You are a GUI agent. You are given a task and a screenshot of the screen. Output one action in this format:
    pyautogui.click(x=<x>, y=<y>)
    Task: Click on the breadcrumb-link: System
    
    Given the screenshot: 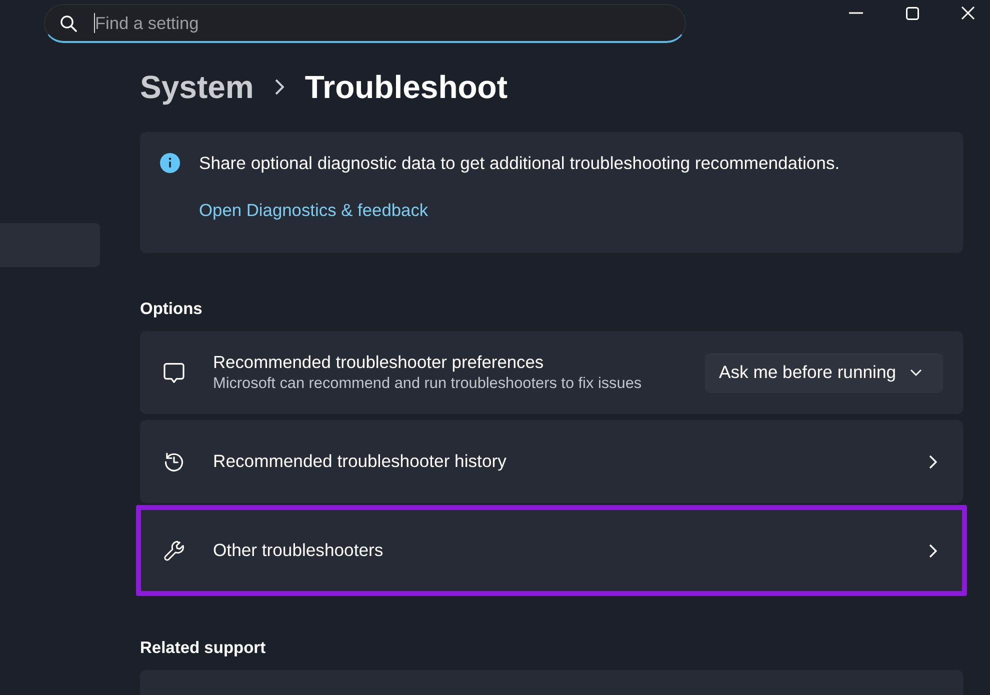 What is the action you would take?
    pyautogui.click(x=197, y=87)
    